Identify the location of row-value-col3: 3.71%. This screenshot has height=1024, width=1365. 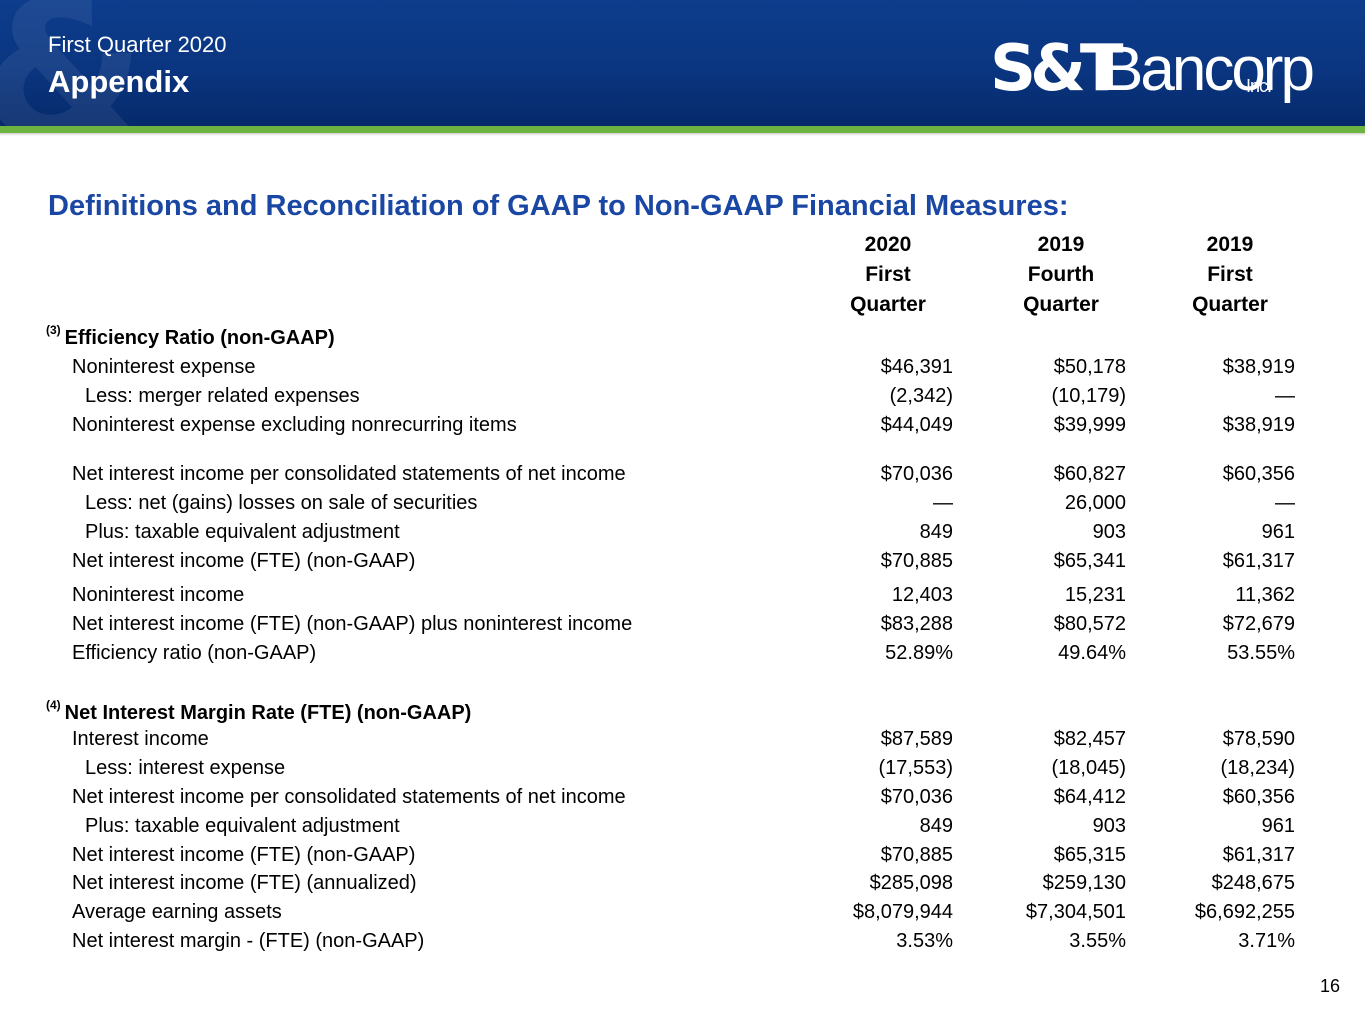
(1266, 941).